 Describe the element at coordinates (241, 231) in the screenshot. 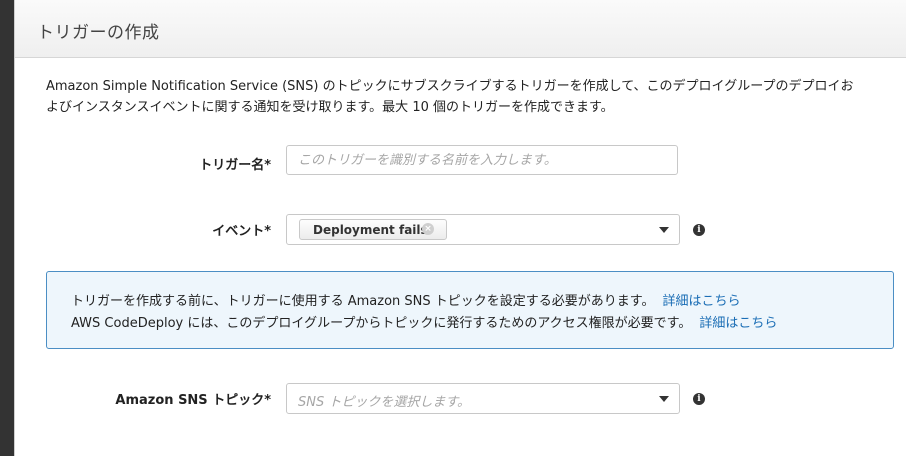

I see `event-label: イベント*` at that location.